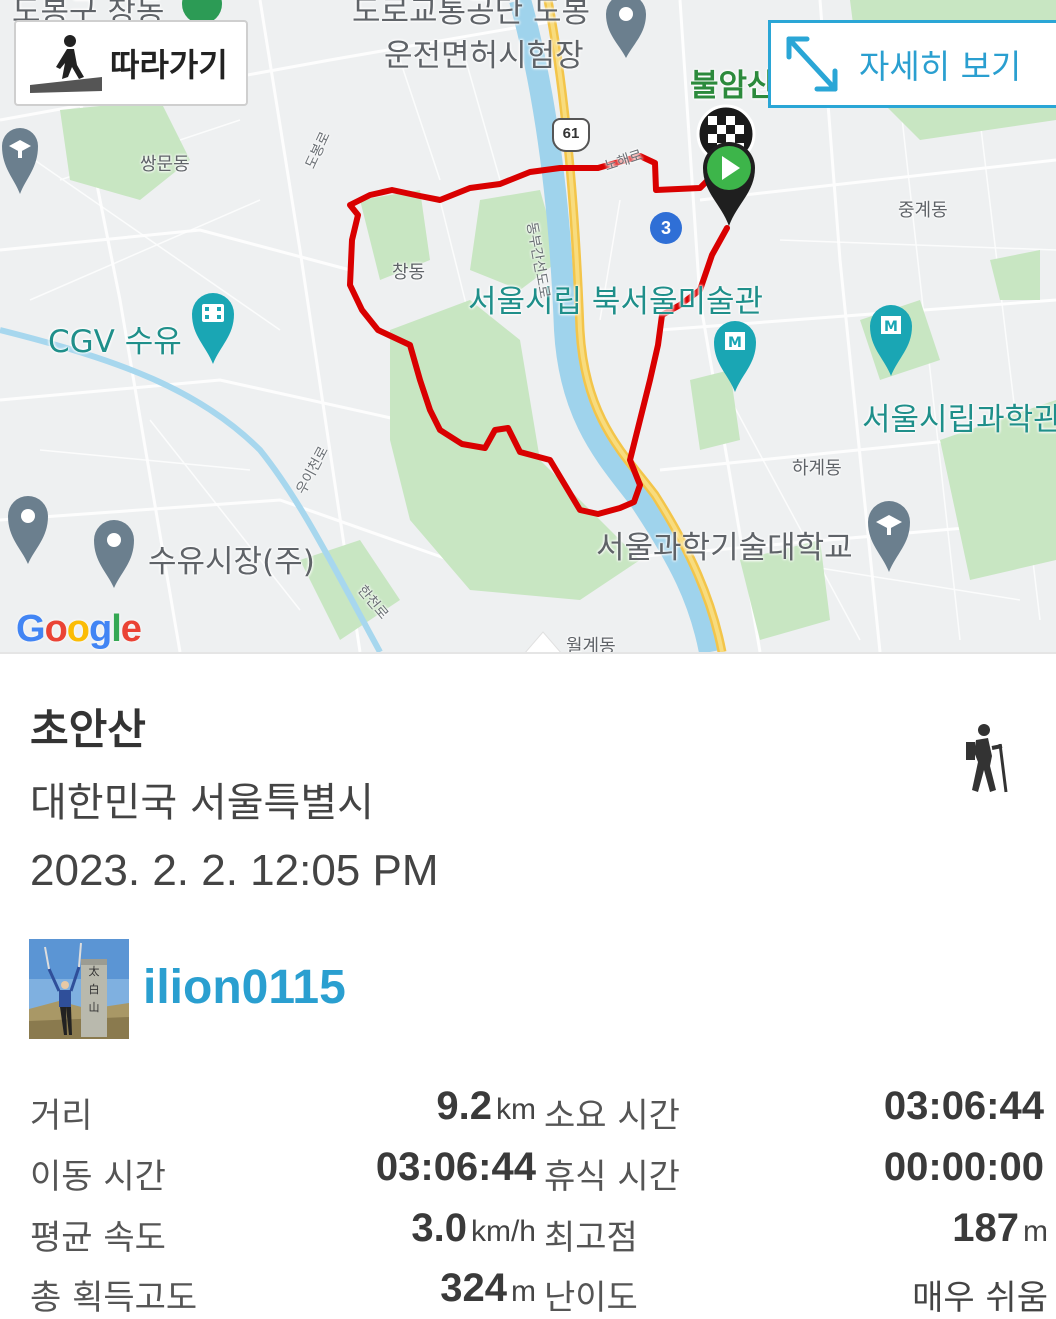 The width and height of the screenshot is (1056, 1319). Describe the element at coordinates (471, 15) in the screenshot. I see `map-label-transport-hall: 도로교통공단 도봉` at that location.